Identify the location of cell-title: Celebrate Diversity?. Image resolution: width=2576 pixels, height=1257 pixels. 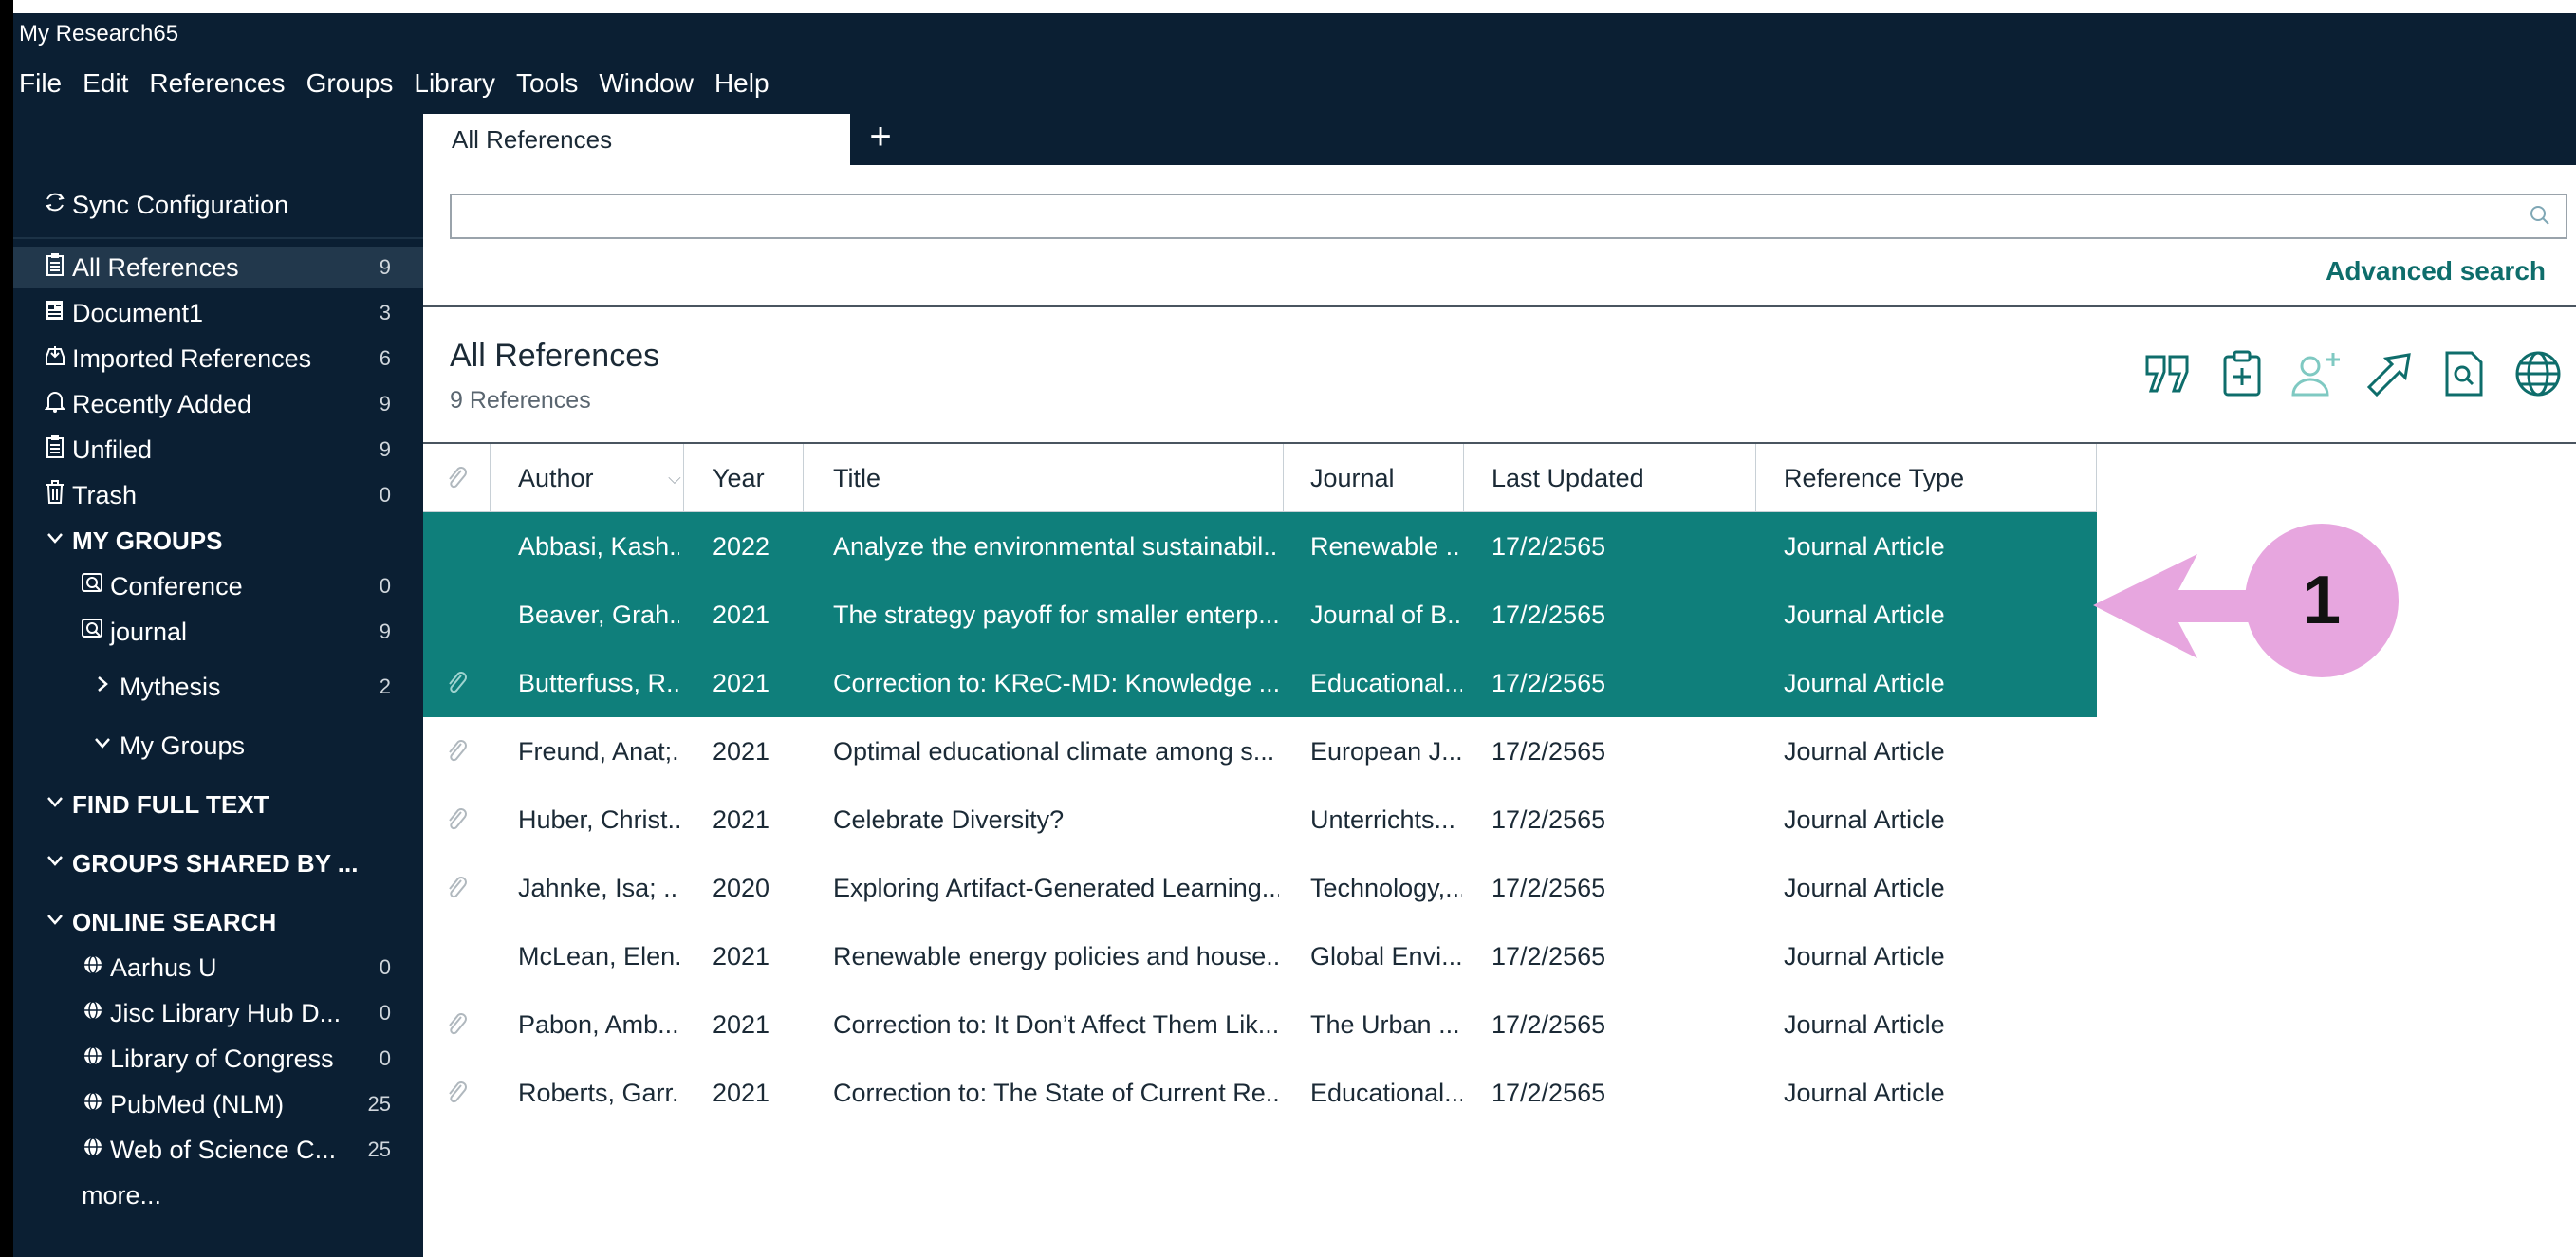
(949, 819).